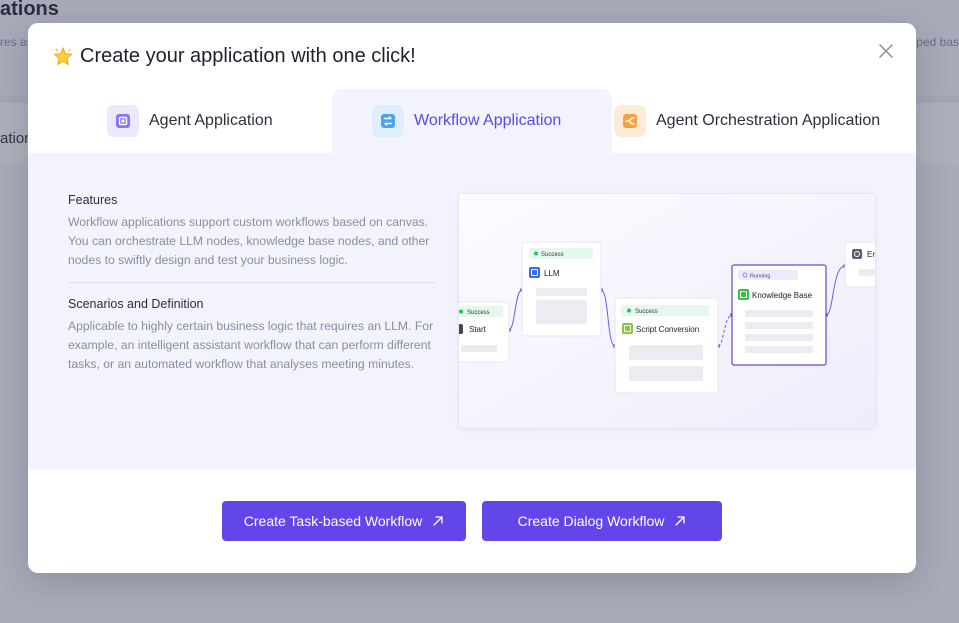 This screenshot has width=959, height=623. What do you see at coordinates (591, 521) in the screenshot?
I see `button-label: Create Dialog Workflow` at bounding box center [591, 521].